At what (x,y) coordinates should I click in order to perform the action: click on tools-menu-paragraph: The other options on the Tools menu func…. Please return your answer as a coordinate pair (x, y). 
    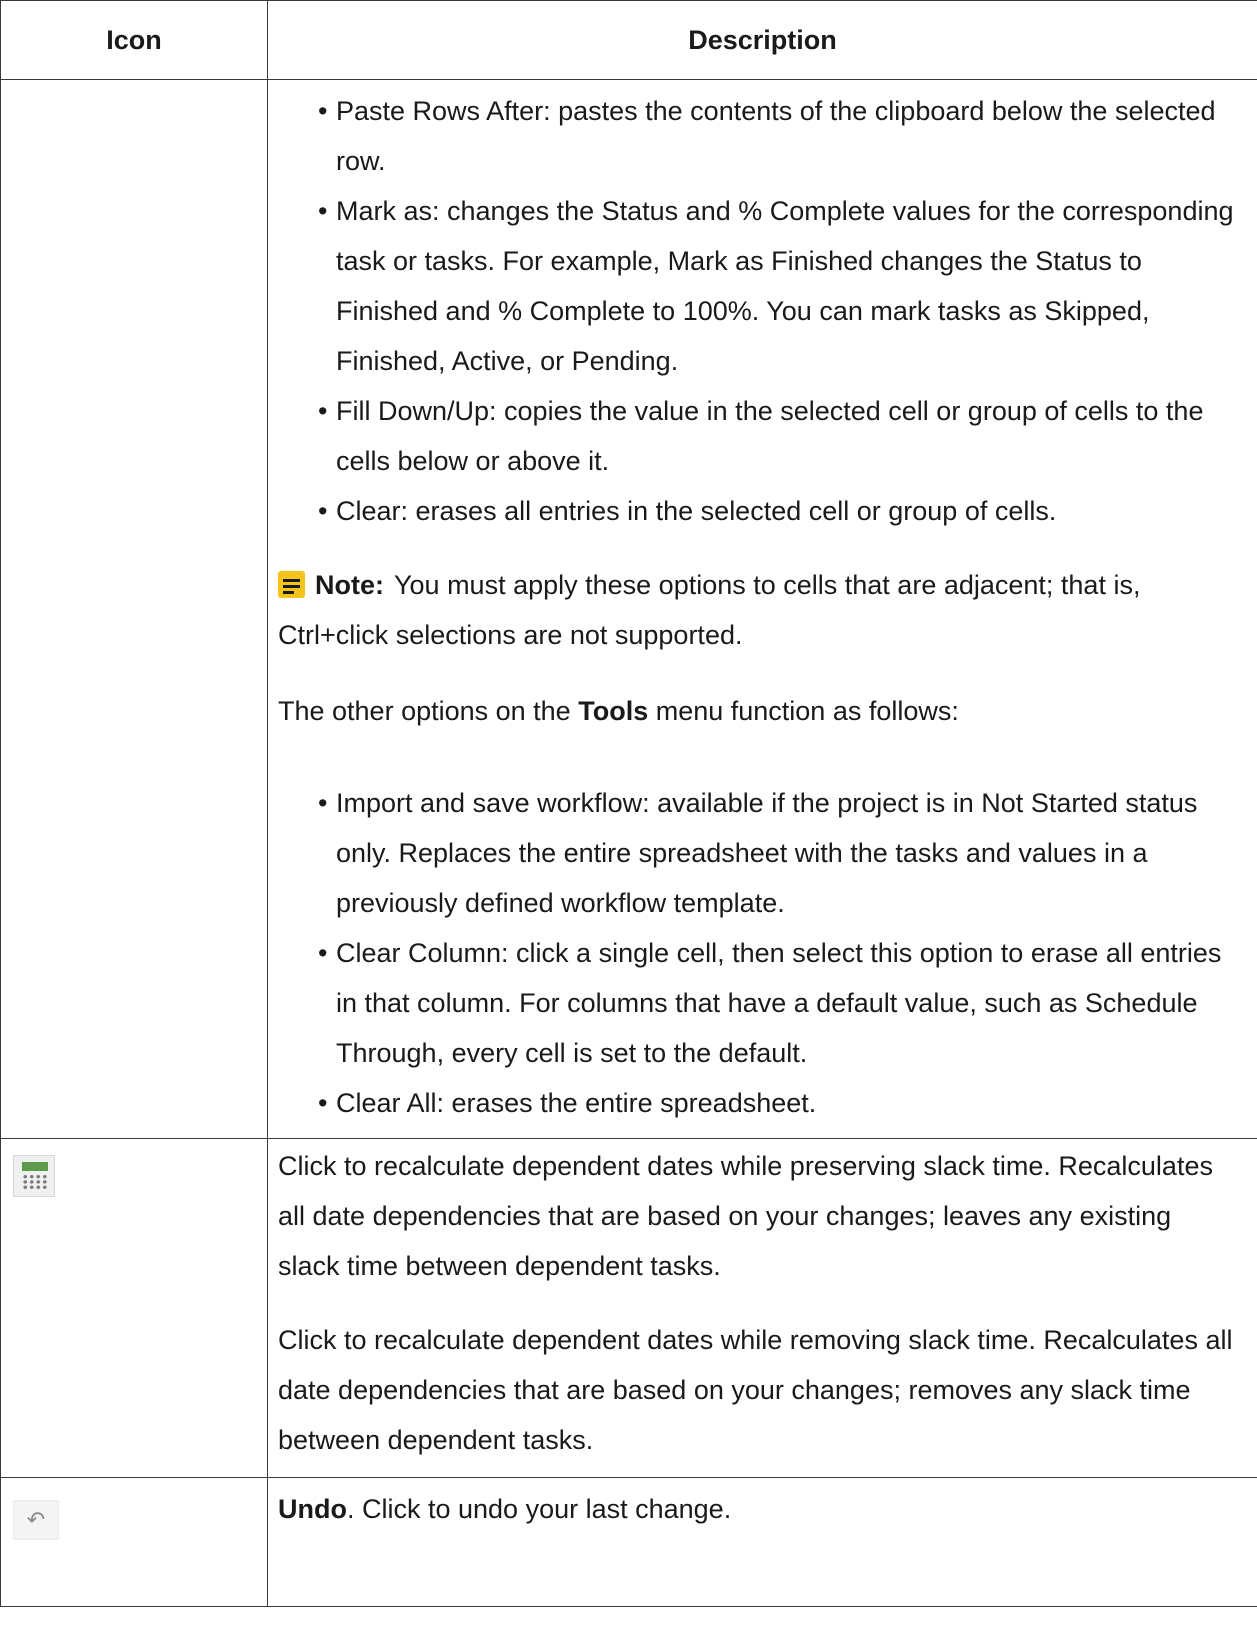
    Looking at the image, I should click on (757, 711).